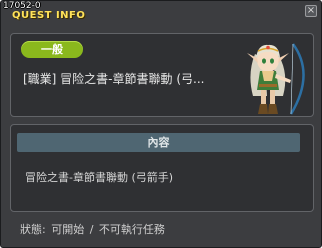 This screenshot has width=322, height=248. What do you see at coordinates (92, 229) in the screenshot?
I see `quest-status: 狀態: 可開始 / 不可執行任務` at bounding box center [92, 229].